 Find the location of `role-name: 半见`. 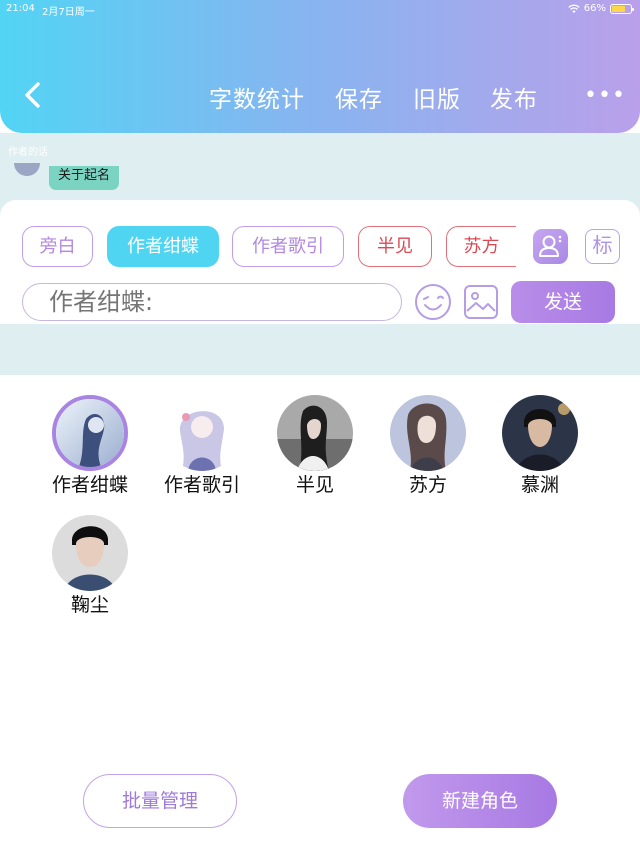

role-name: 半见 is located at coordinates (314, 485).